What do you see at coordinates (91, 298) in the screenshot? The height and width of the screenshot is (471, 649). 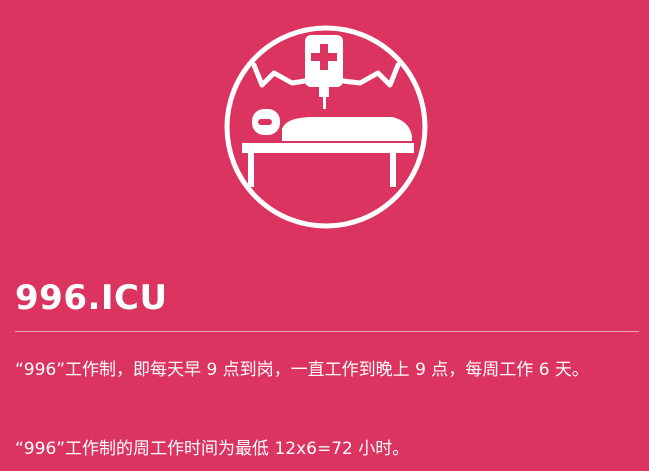 I see `page-title: 996.ICU` at bounding box center [91, 298].